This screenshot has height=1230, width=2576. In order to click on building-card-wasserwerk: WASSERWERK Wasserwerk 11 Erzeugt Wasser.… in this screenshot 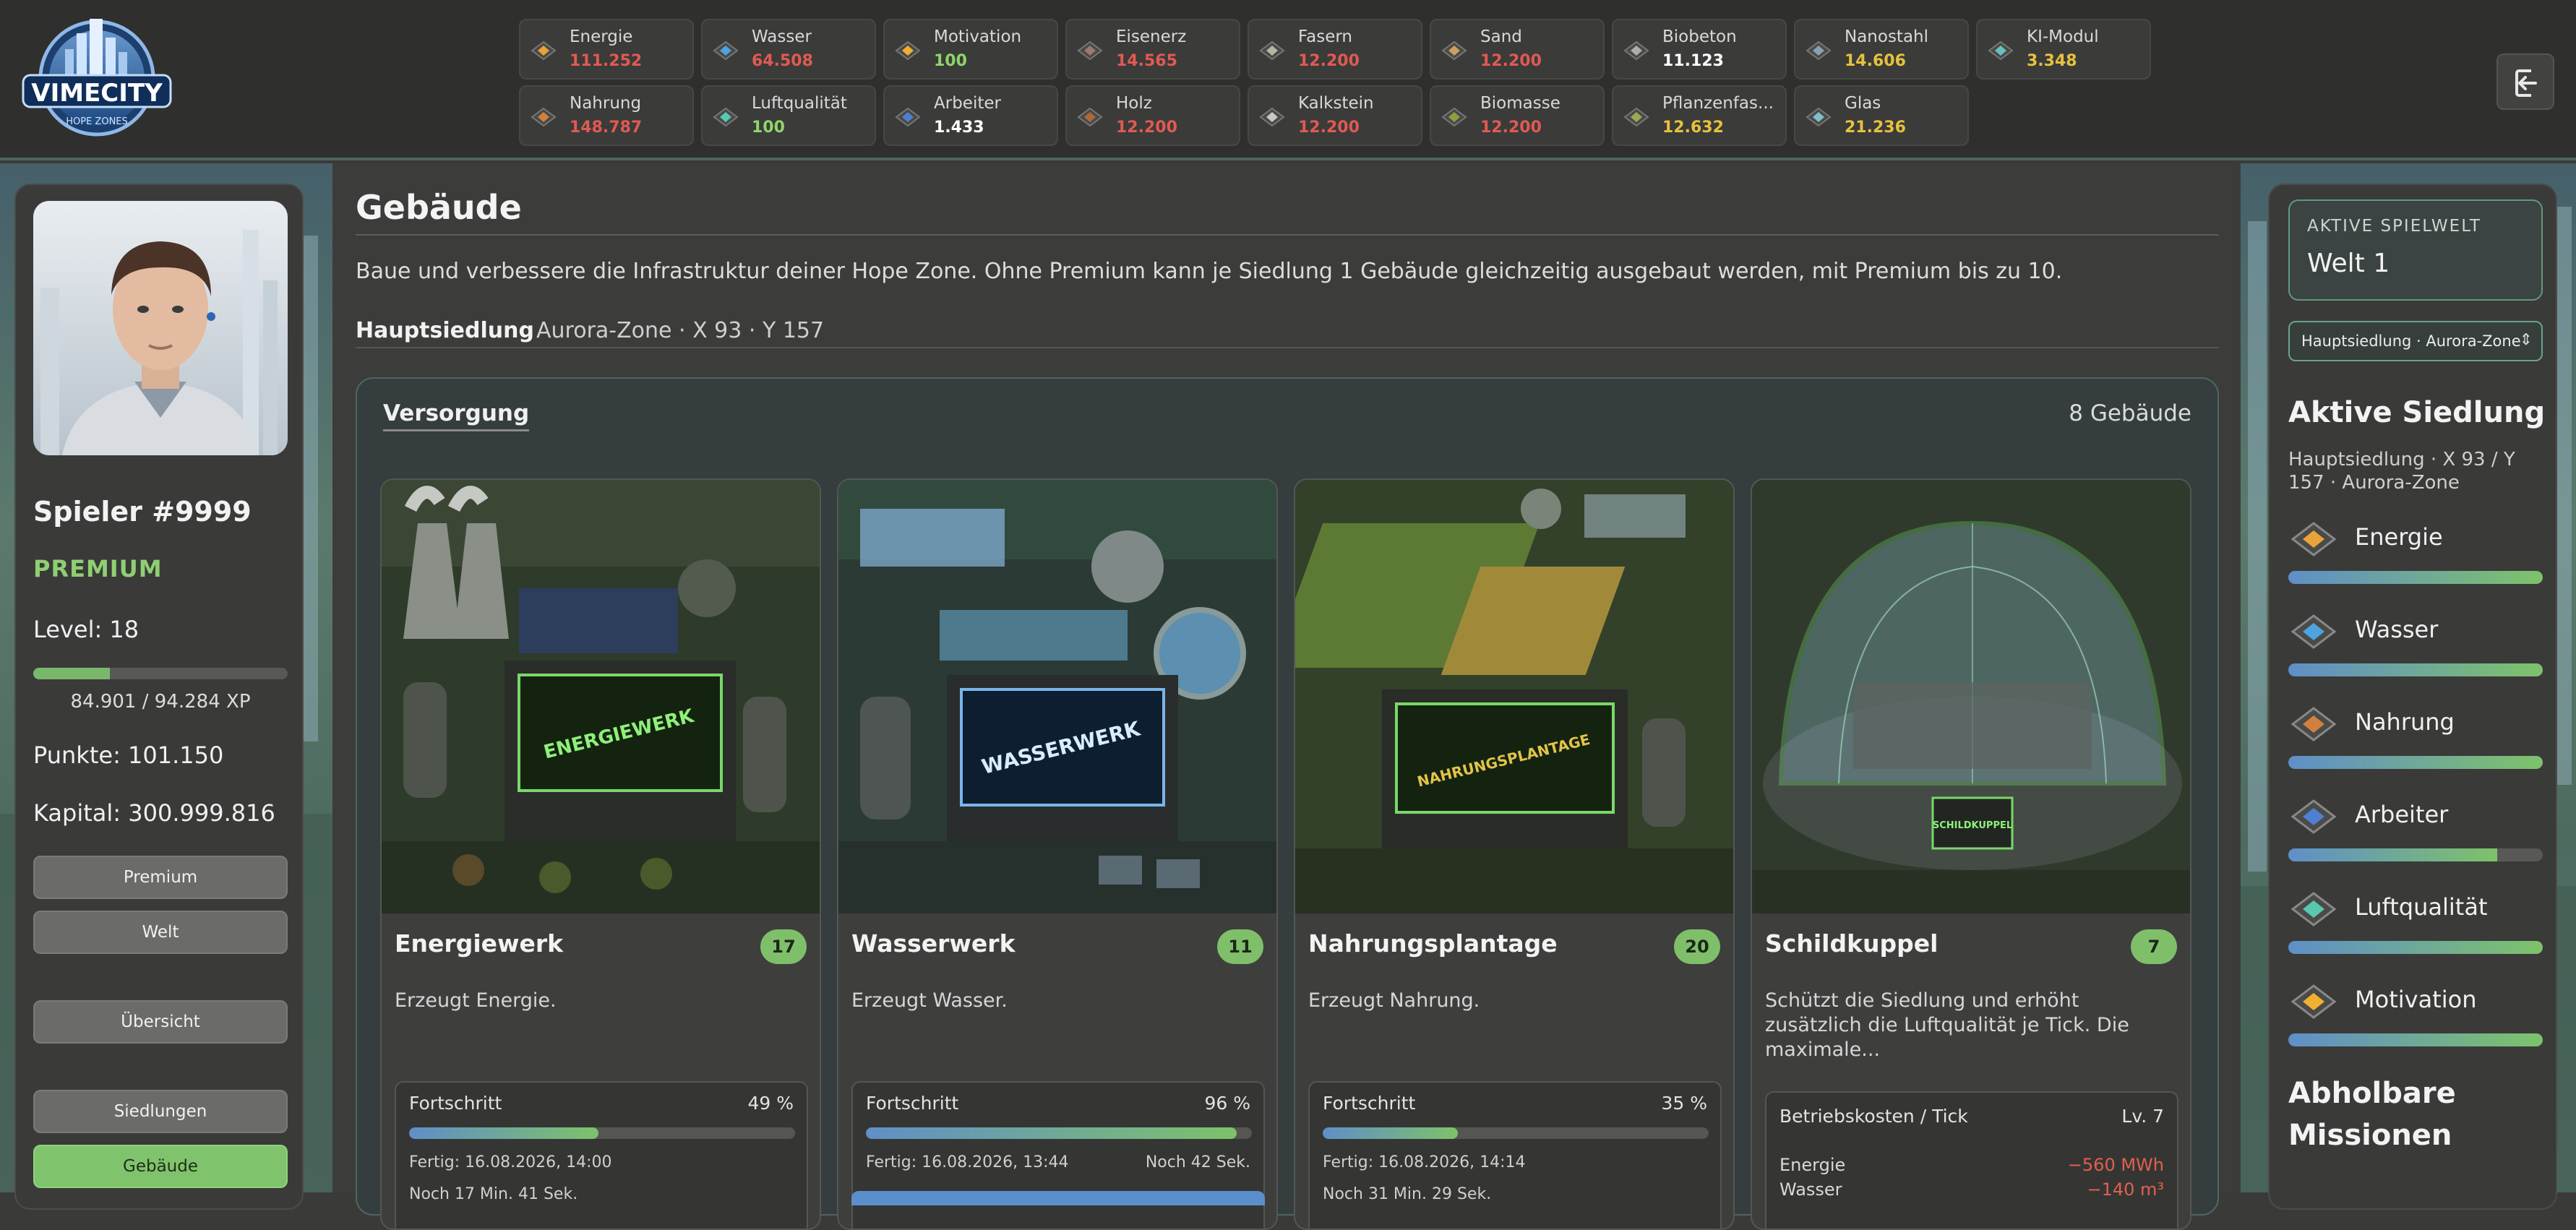, I will do `click(1057, 854)`.